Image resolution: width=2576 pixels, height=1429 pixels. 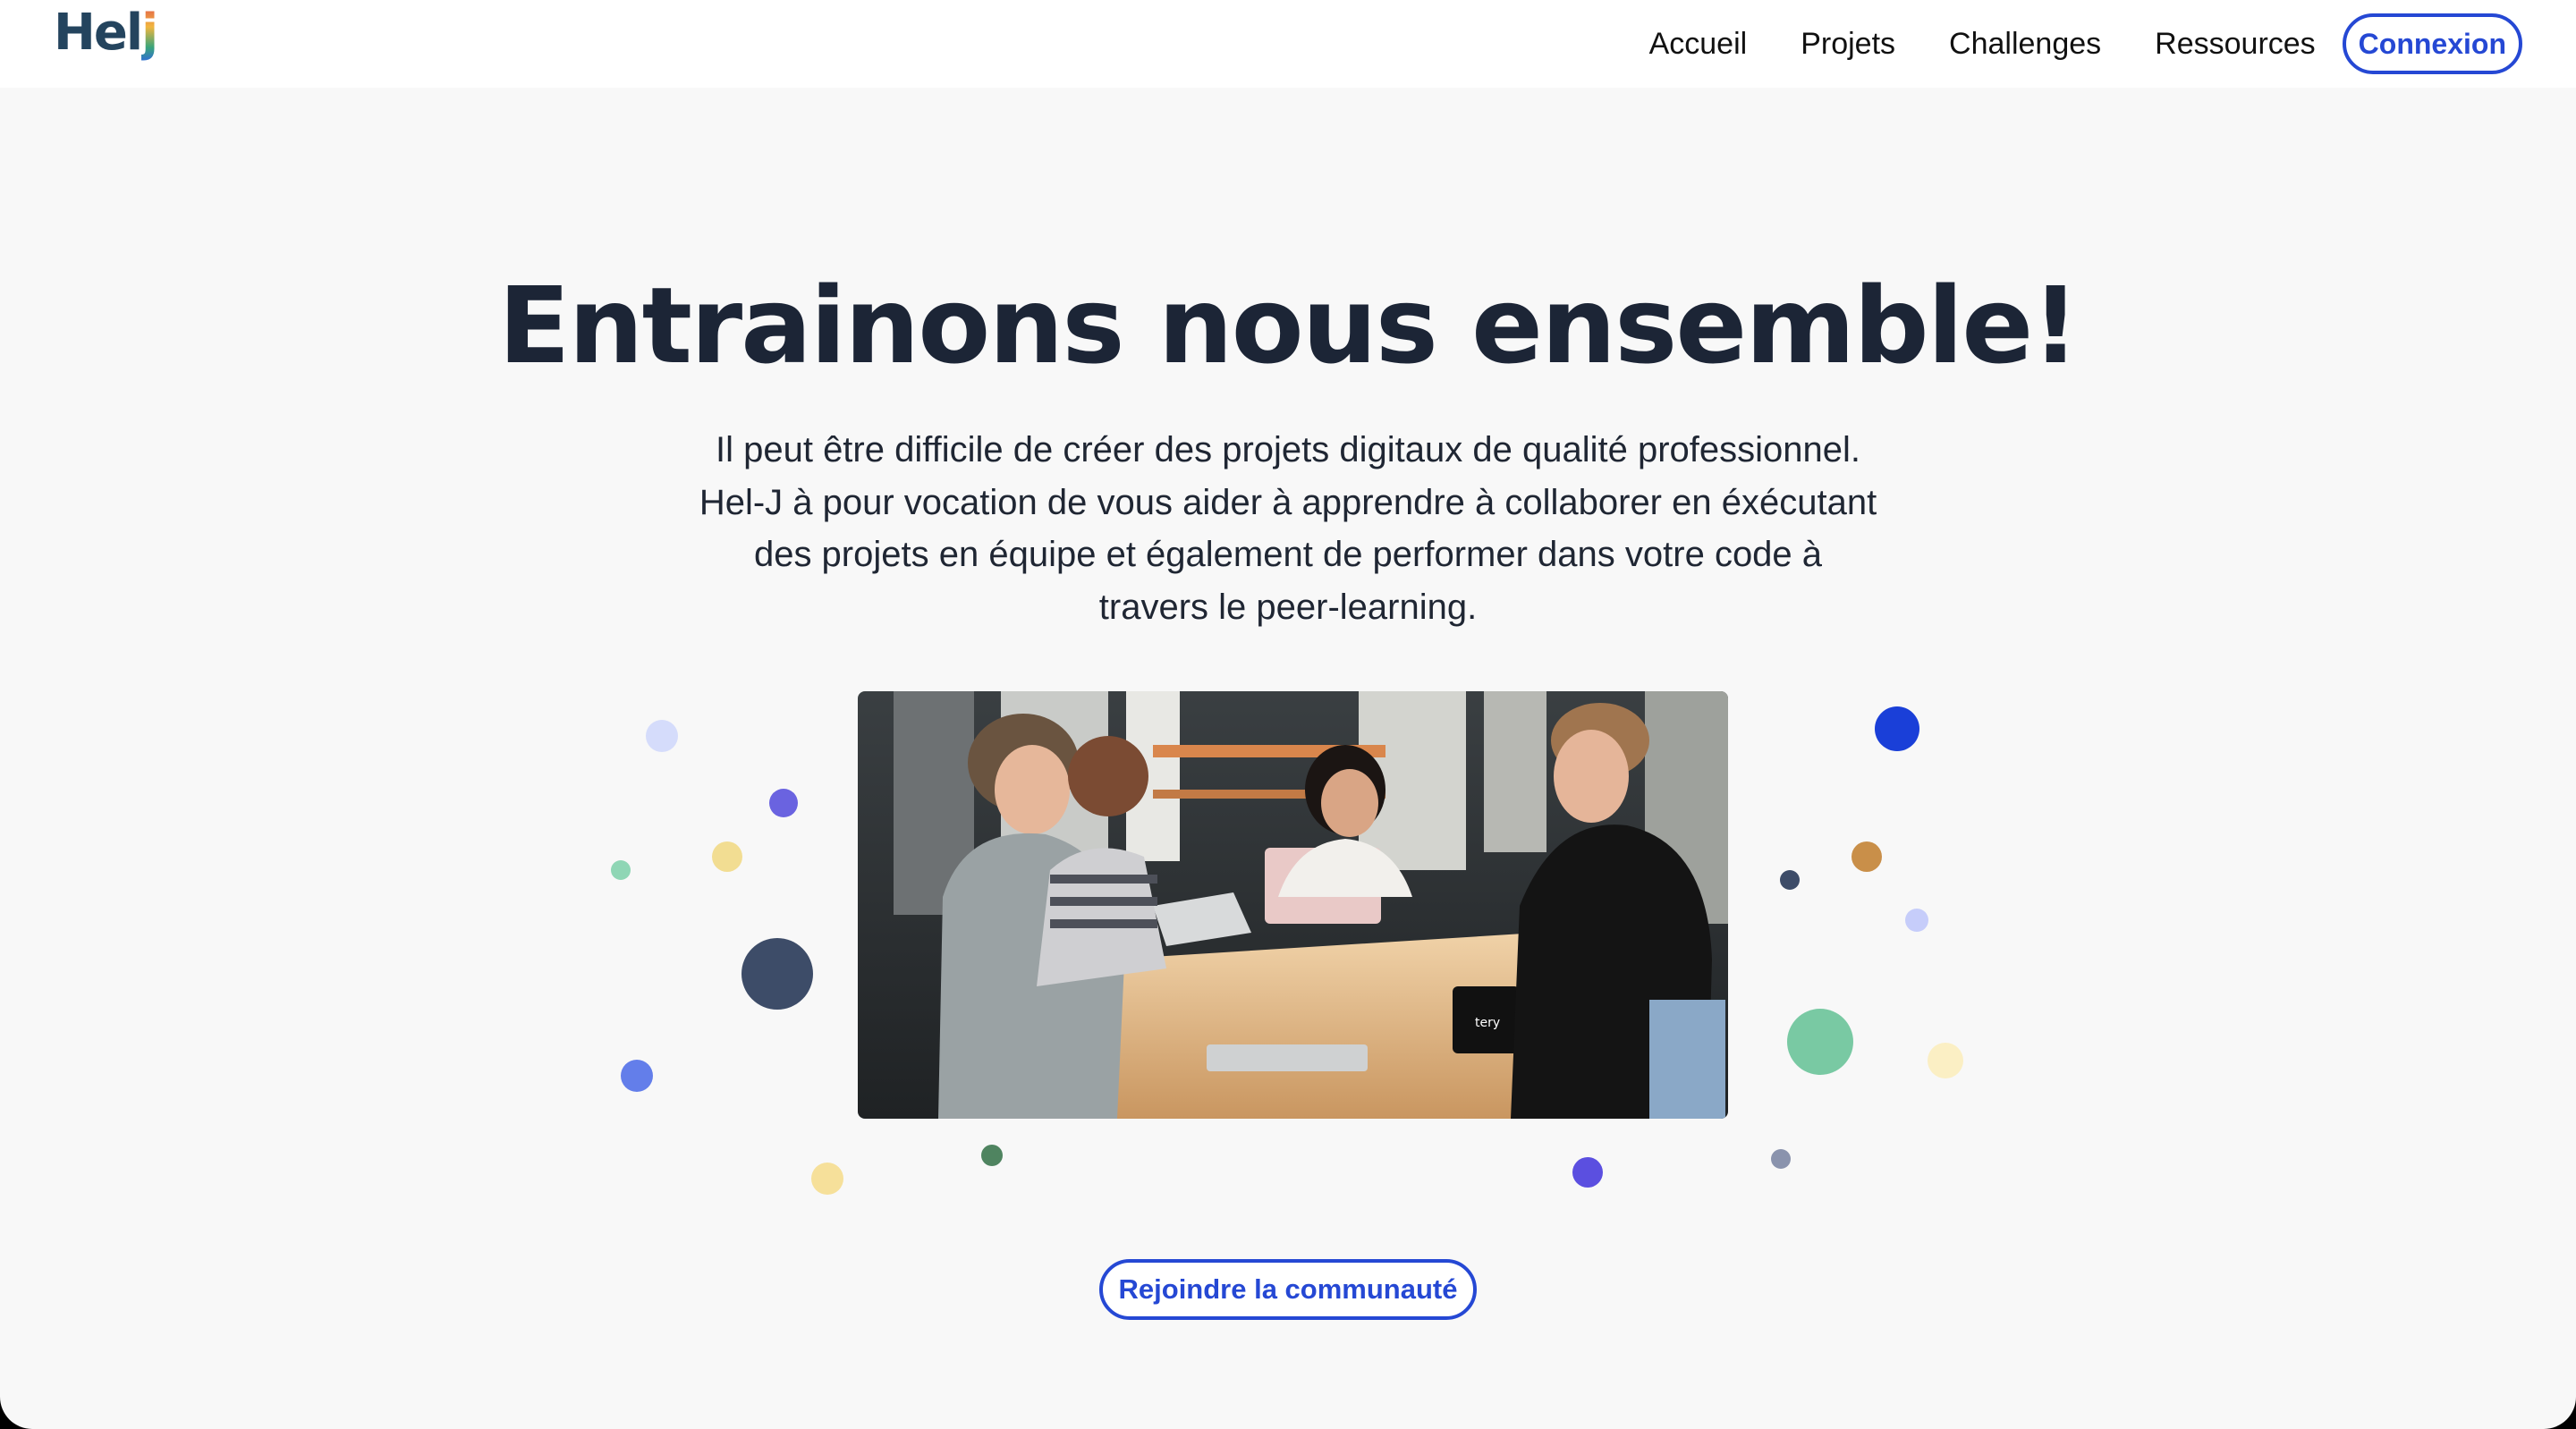 I want to click on hero-description-line: travers le peer-learning., so click(x=1288, y=607).